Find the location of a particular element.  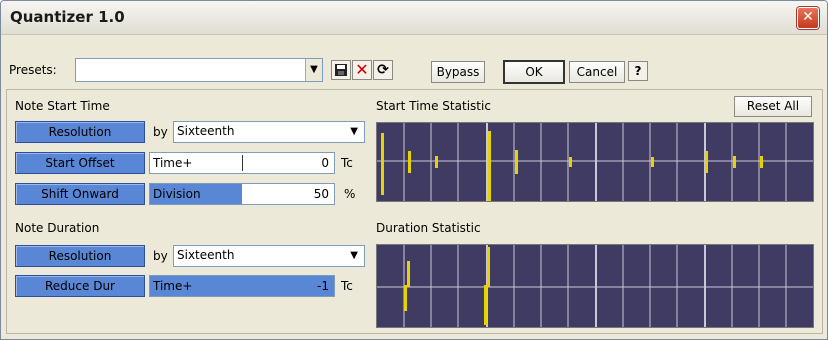

duration-resolution-value: Sixteenth is located at coordinates (206, 255).